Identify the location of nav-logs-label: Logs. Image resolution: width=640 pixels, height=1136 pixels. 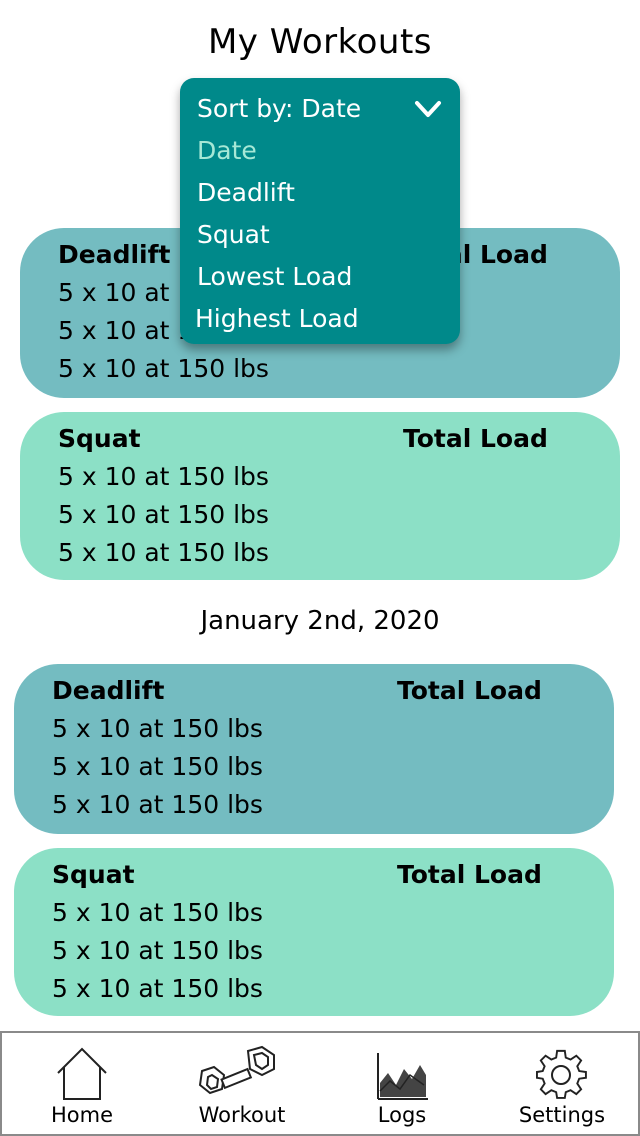
(402, 1115).